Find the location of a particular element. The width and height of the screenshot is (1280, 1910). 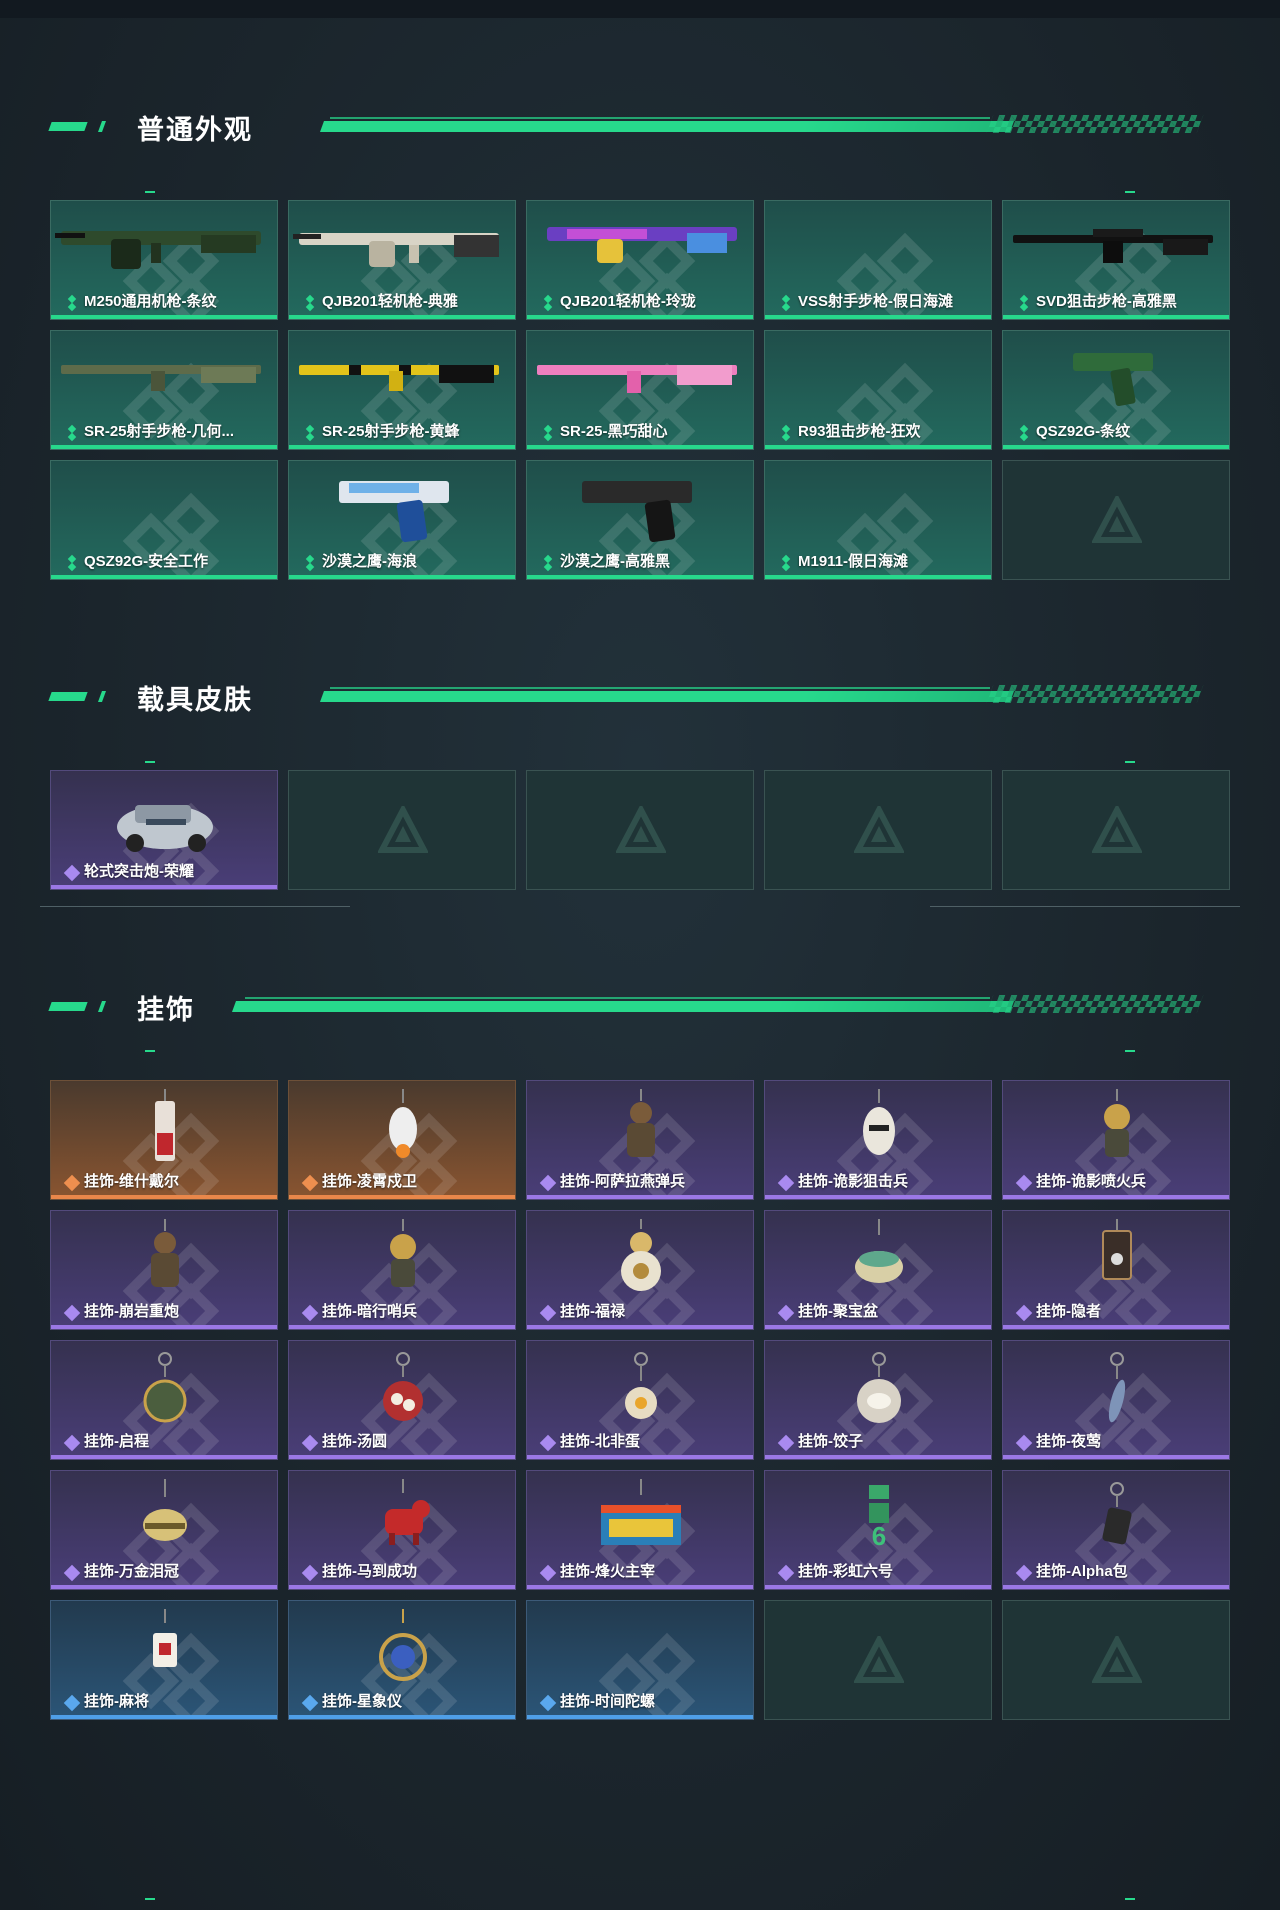

item-label: QJB201轻机枪-典雅 is located at coordinates (390, 301).